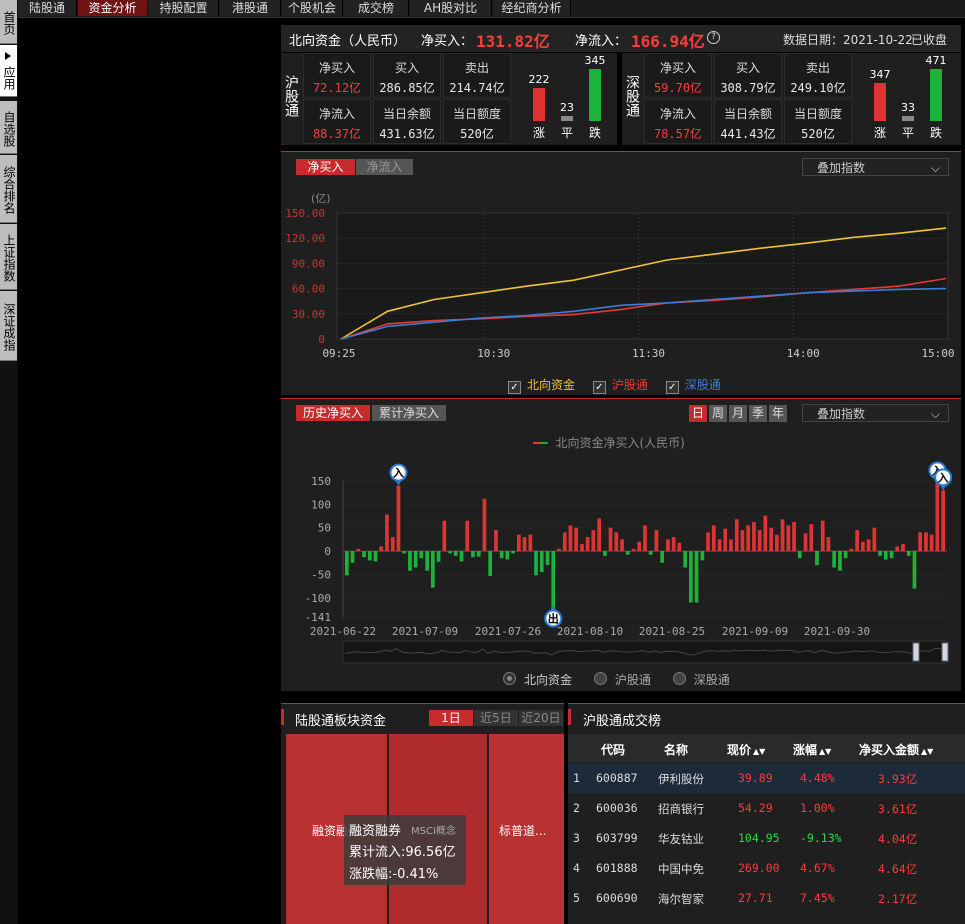 The image size is (965, 924). I want to click on chevron-down-icon: ⌵, so click(935, 414).